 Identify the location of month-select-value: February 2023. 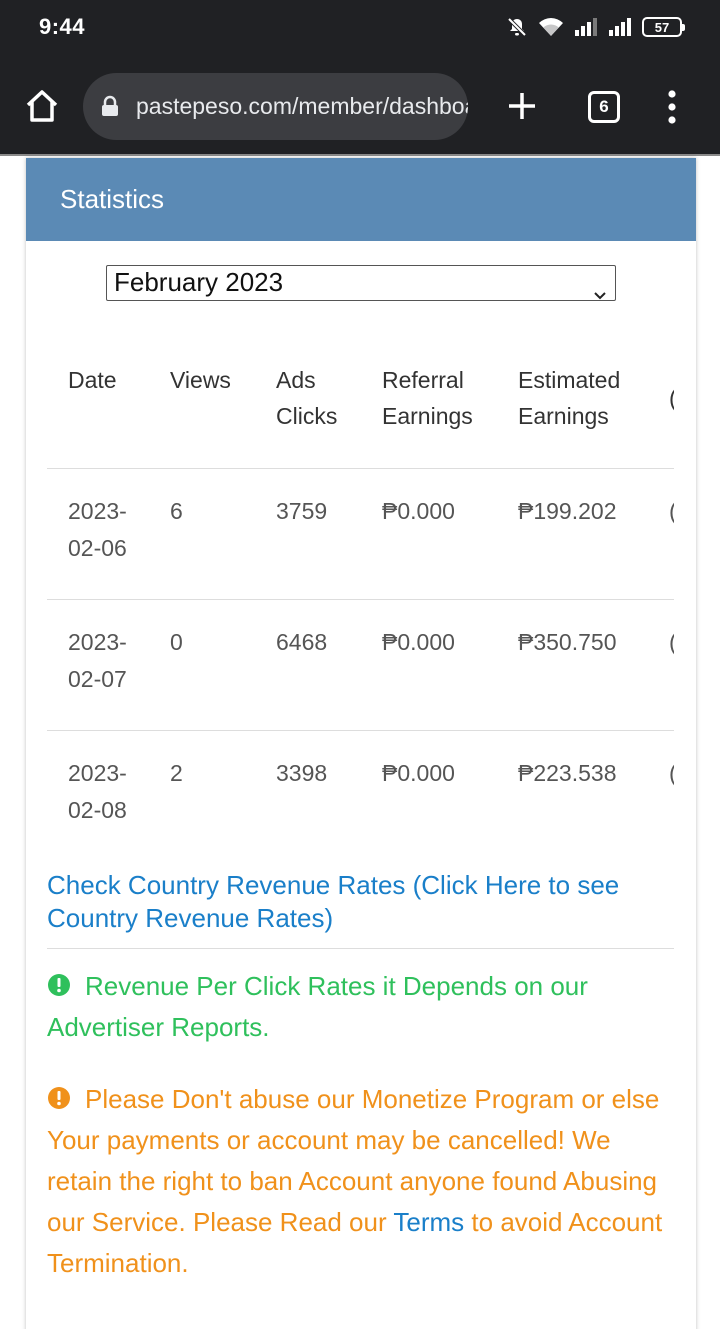
(199, 282).